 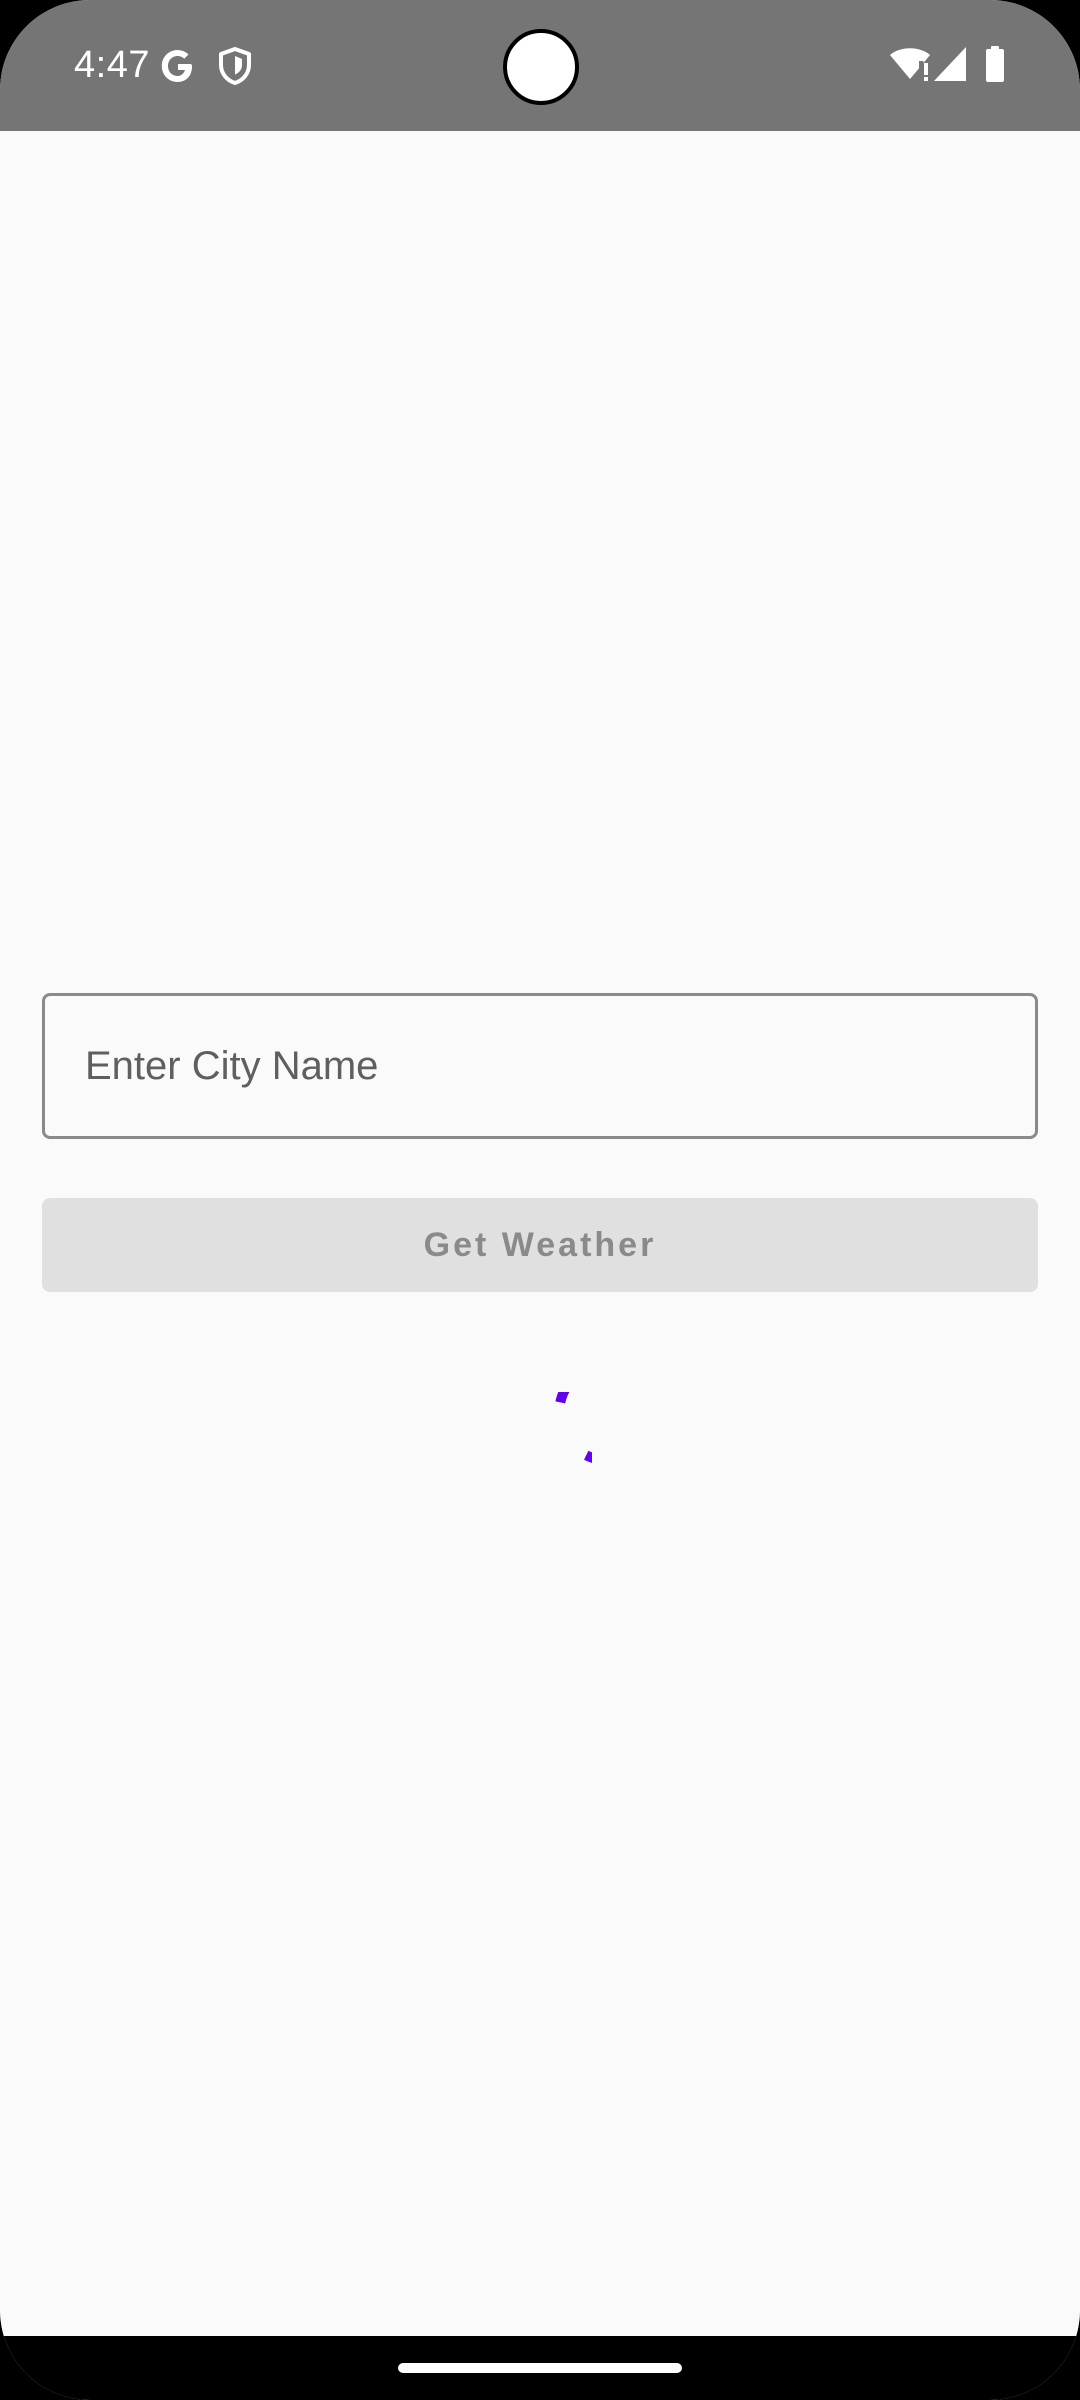 I want to click on status-bar: 4:47, so click(x=540, y=65).